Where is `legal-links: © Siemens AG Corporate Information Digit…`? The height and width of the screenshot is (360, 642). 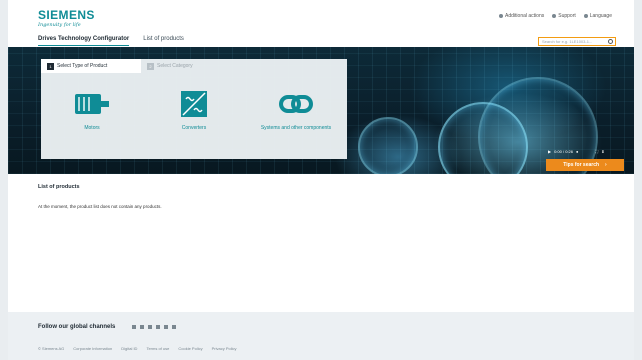
legal-links: © Siemens AG Corporate Information Digit… is located at coordinates (137, 348).